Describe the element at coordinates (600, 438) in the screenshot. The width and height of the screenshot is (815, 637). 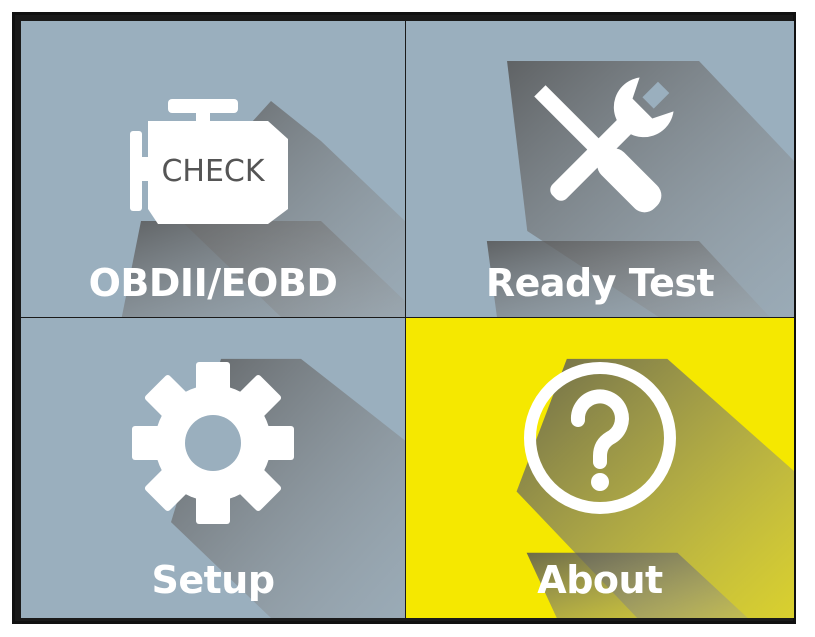
I see `question-icon` at that location.